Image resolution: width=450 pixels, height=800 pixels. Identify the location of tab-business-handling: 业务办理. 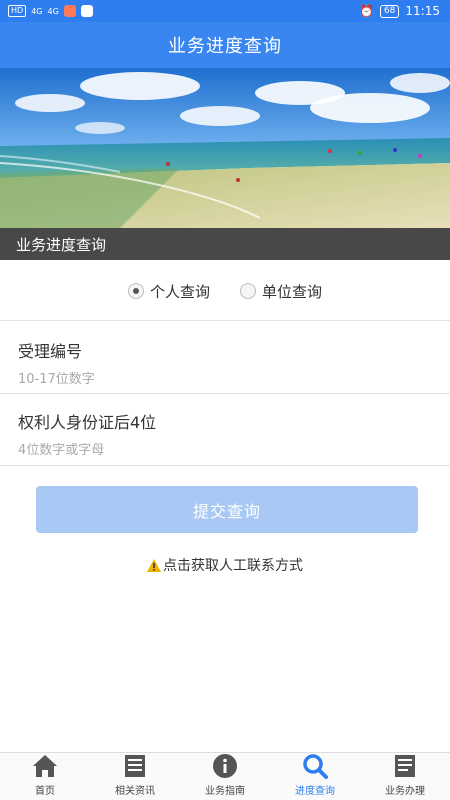
(405, 776).